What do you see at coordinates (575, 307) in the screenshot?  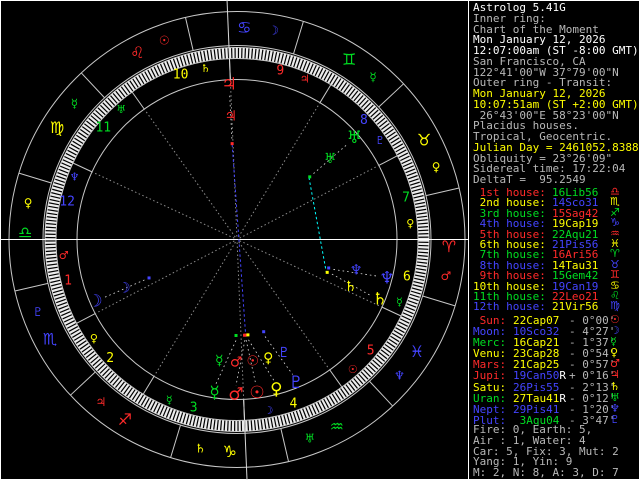 I see `house-cusp-value: 21Vir56` at bounding box center [575, 307].